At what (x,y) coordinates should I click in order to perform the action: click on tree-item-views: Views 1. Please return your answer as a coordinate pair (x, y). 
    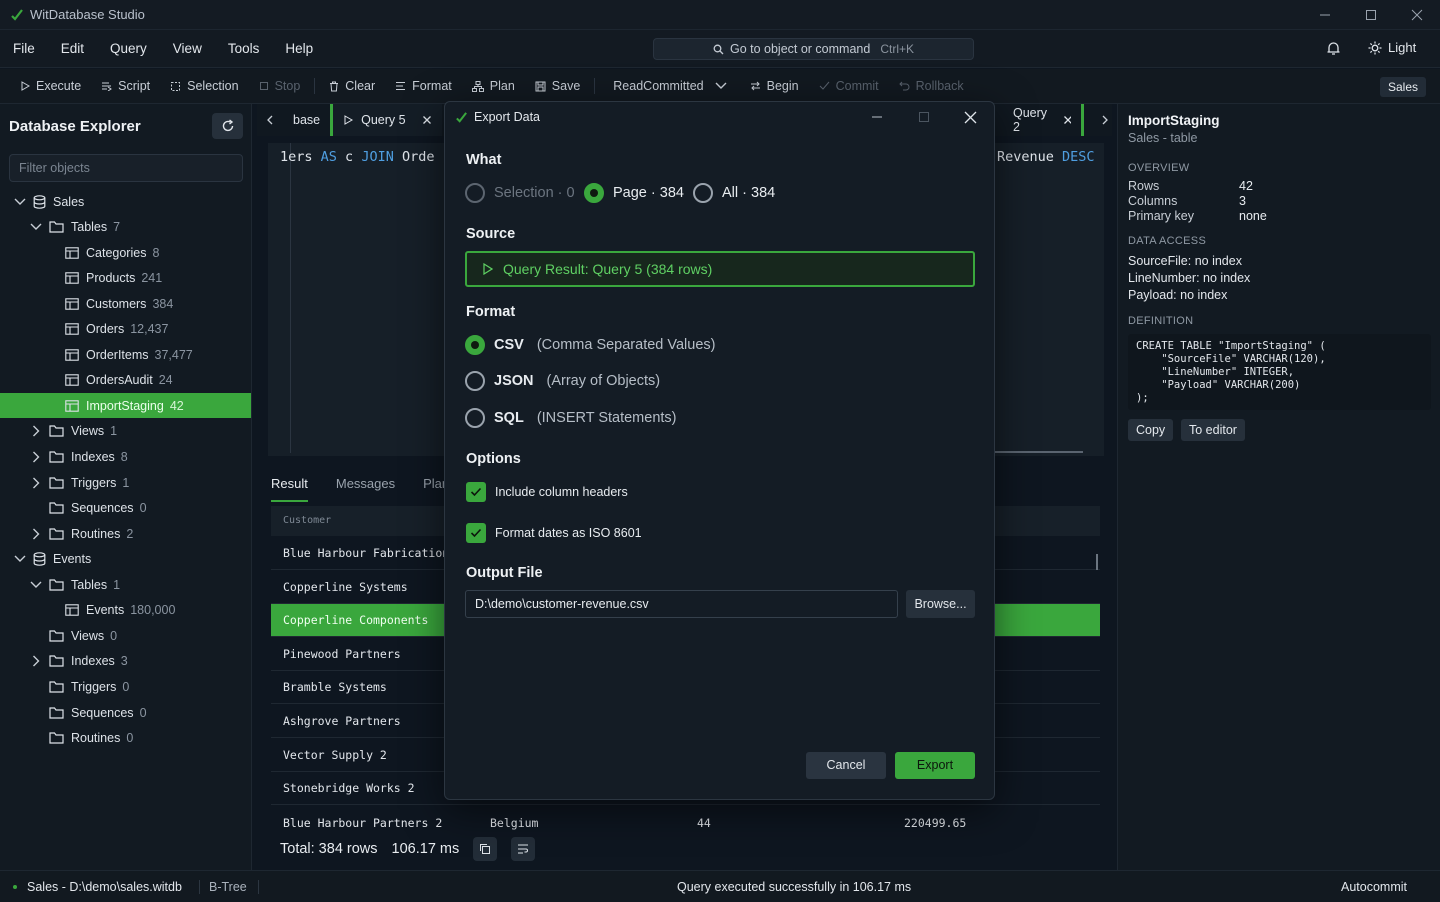
    Looking at the image, I should click on (125, 431).